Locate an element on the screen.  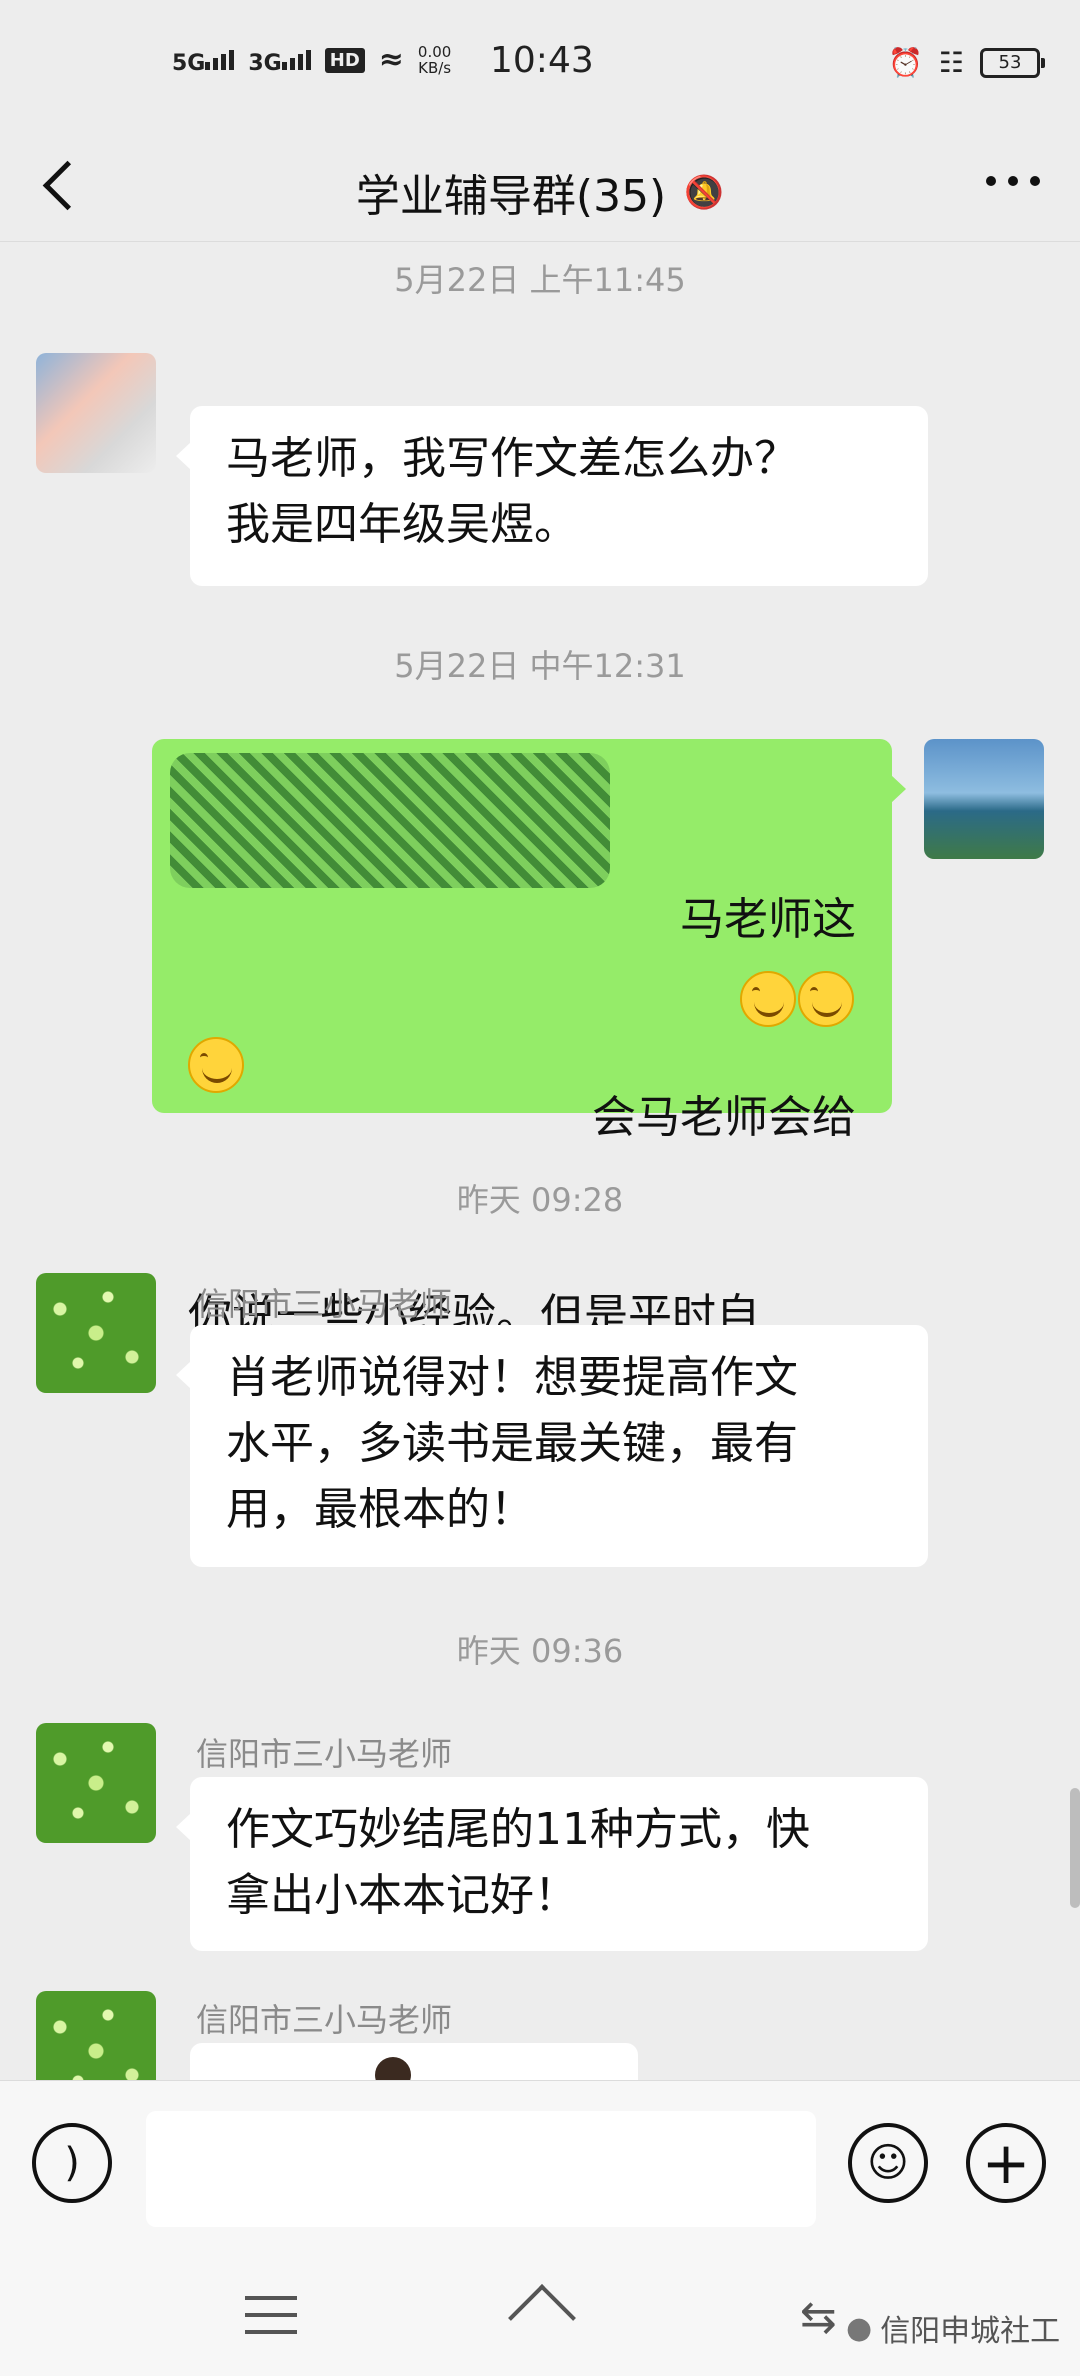
message-line: 会马老师会给 is located at coordinates (724, 1117).